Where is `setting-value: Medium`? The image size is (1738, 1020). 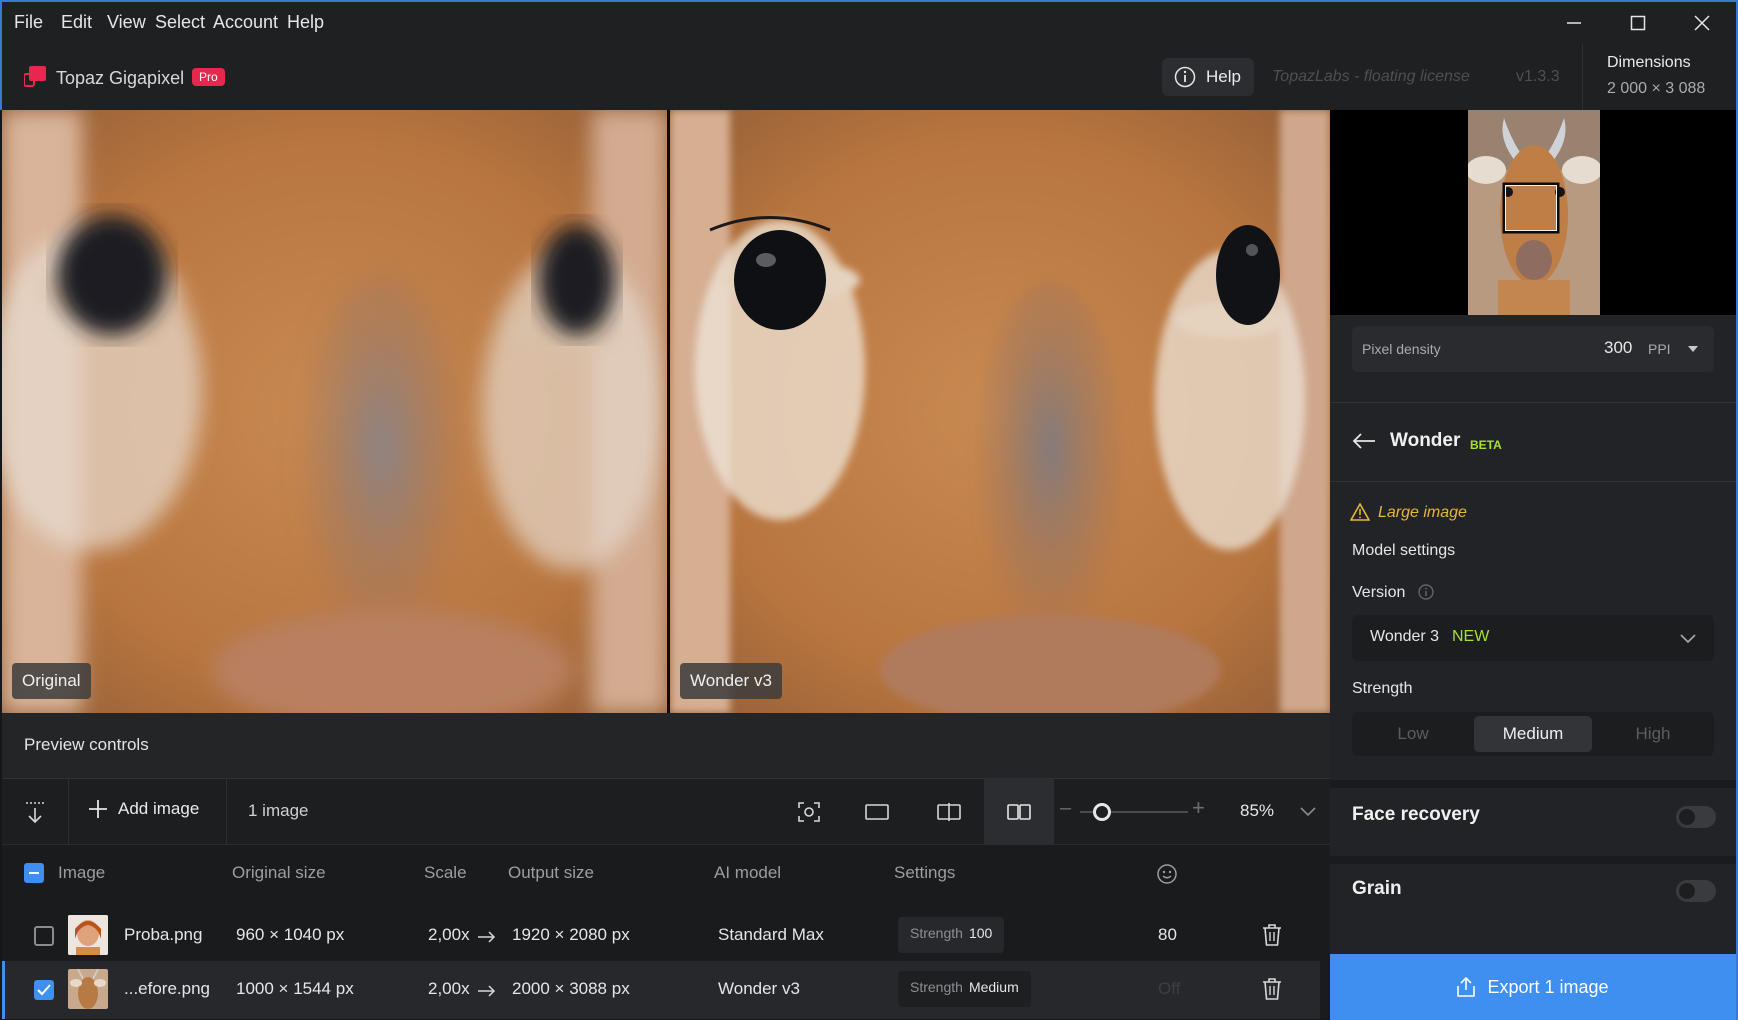
setting-value: Medium is located at coordinates (993, 987).